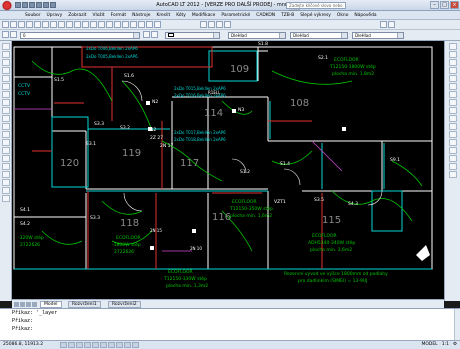 The image size is (460, 349). I want to click on zoom-icon, so click(109, 24).